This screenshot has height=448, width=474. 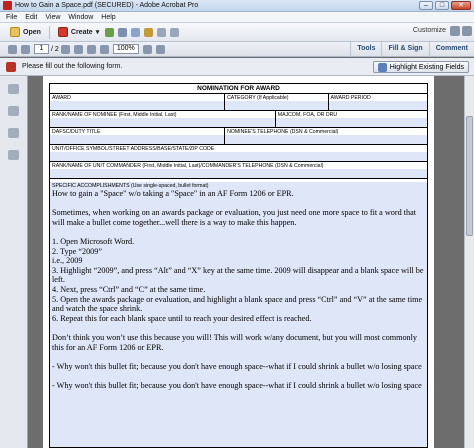 What do you see at coordinates (80, 17) in the screenshot?
I see `menu-window: Window` at bounding box center [80, 17].